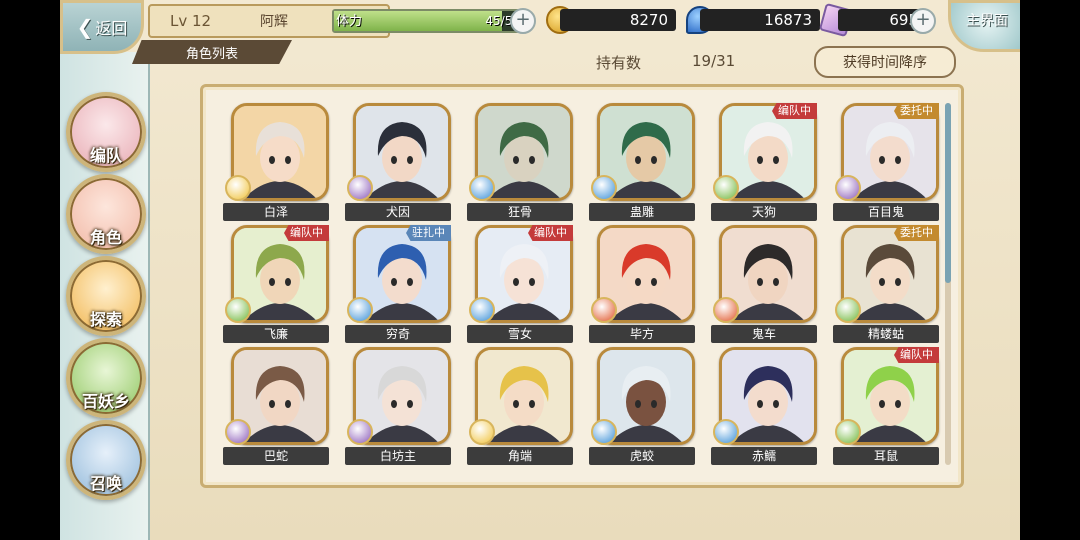 This screenshot has height=540, width=1080. Describe the element at coordinates (520, 456) in the screenshot. I see `character-name: 角端` at that location.